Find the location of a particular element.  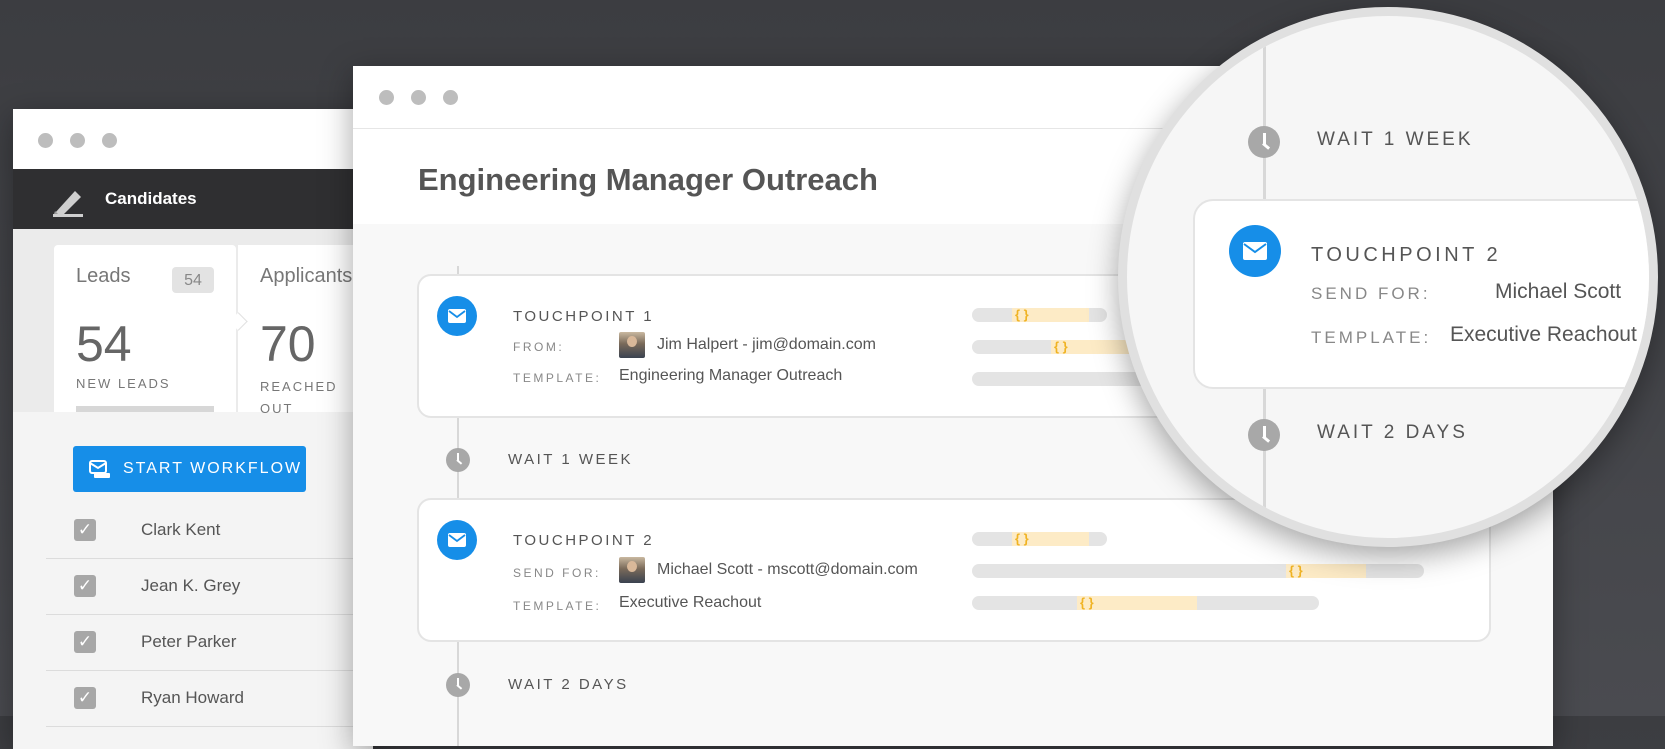

recipient-text: Michael Scott - mscott@domain.com is located at coordinates (787, 570).